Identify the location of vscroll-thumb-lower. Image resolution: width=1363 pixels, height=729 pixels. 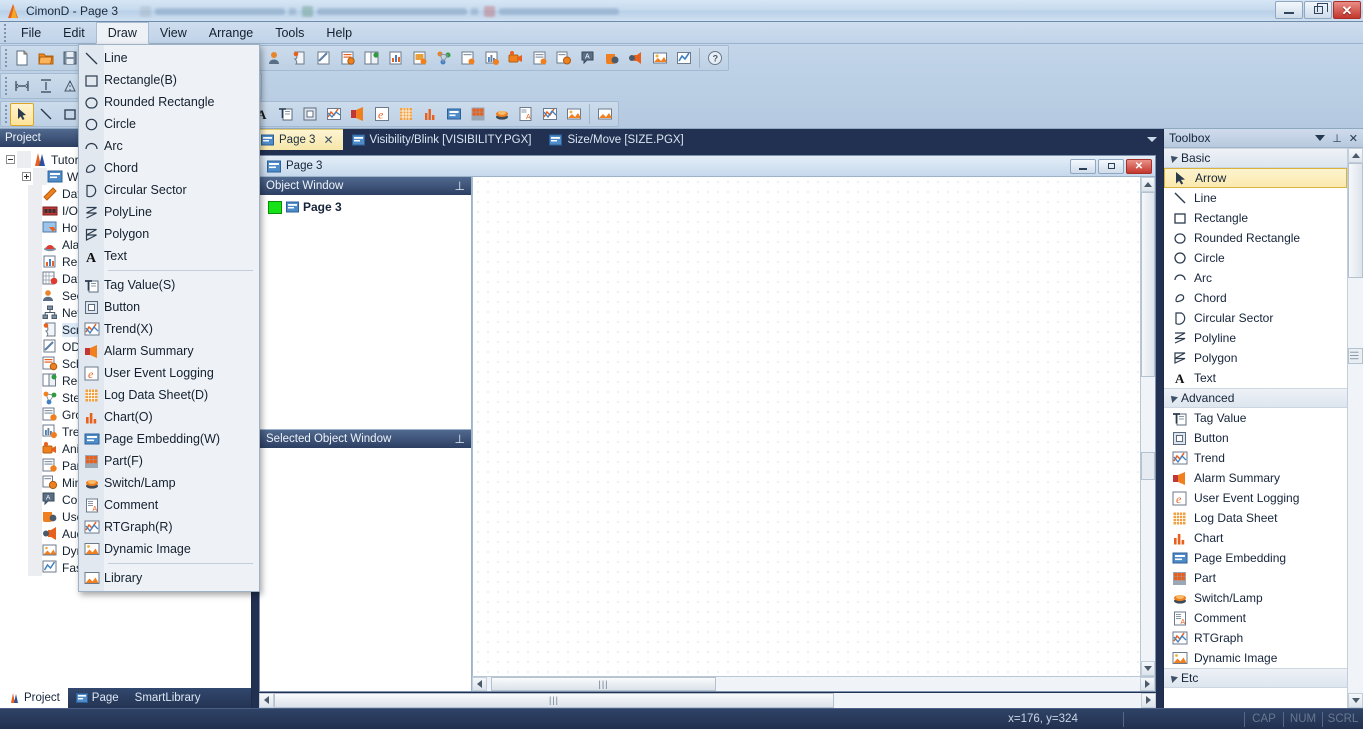
(1148, 466).